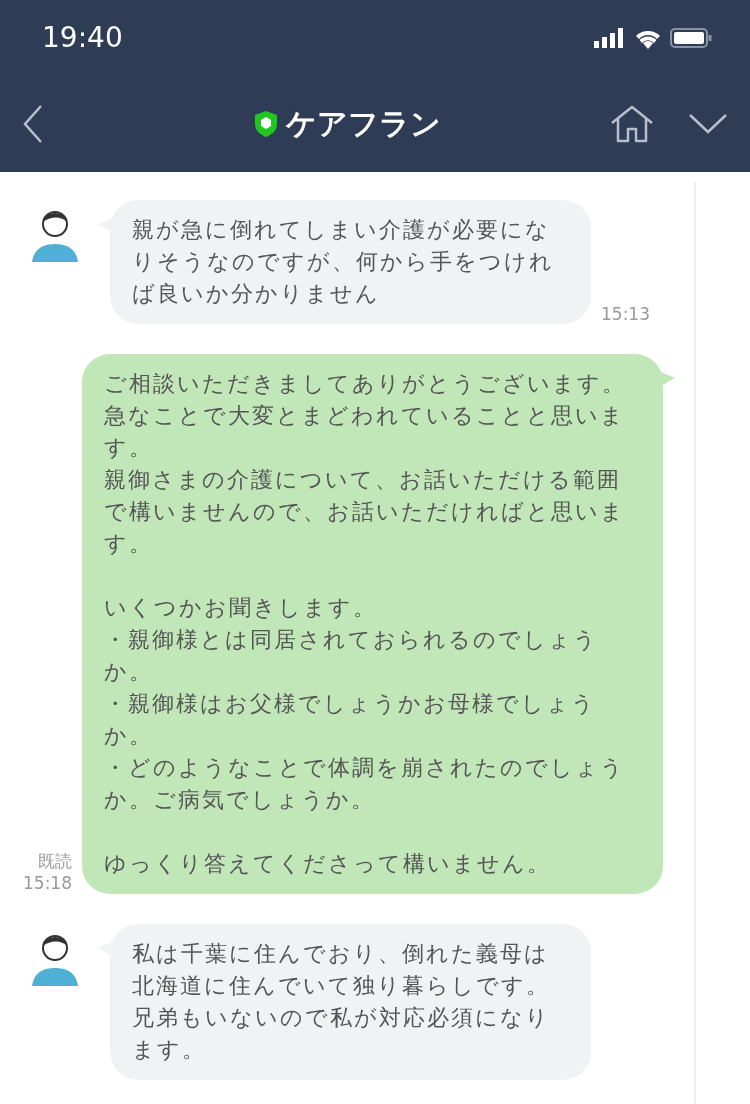 This screenshot has width=750, height=1104. What do you see at coordinates (365, 784) in the screenshot?
I see `message-text: ・どのようなことで体調を崩されたのでしょうか。ご病気でしょうか。` at bounding box center [365, 784].